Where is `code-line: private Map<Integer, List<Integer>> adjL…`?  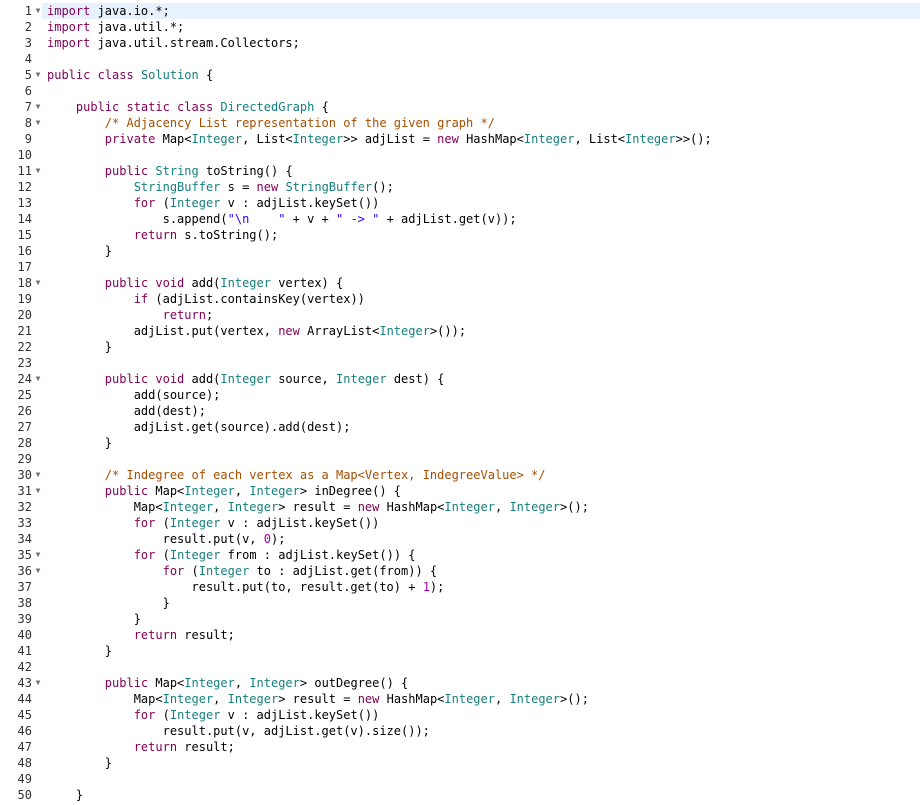 code-line: private Map<Integer, List<Integer>> adjL… is located at coordinates (481, 139).